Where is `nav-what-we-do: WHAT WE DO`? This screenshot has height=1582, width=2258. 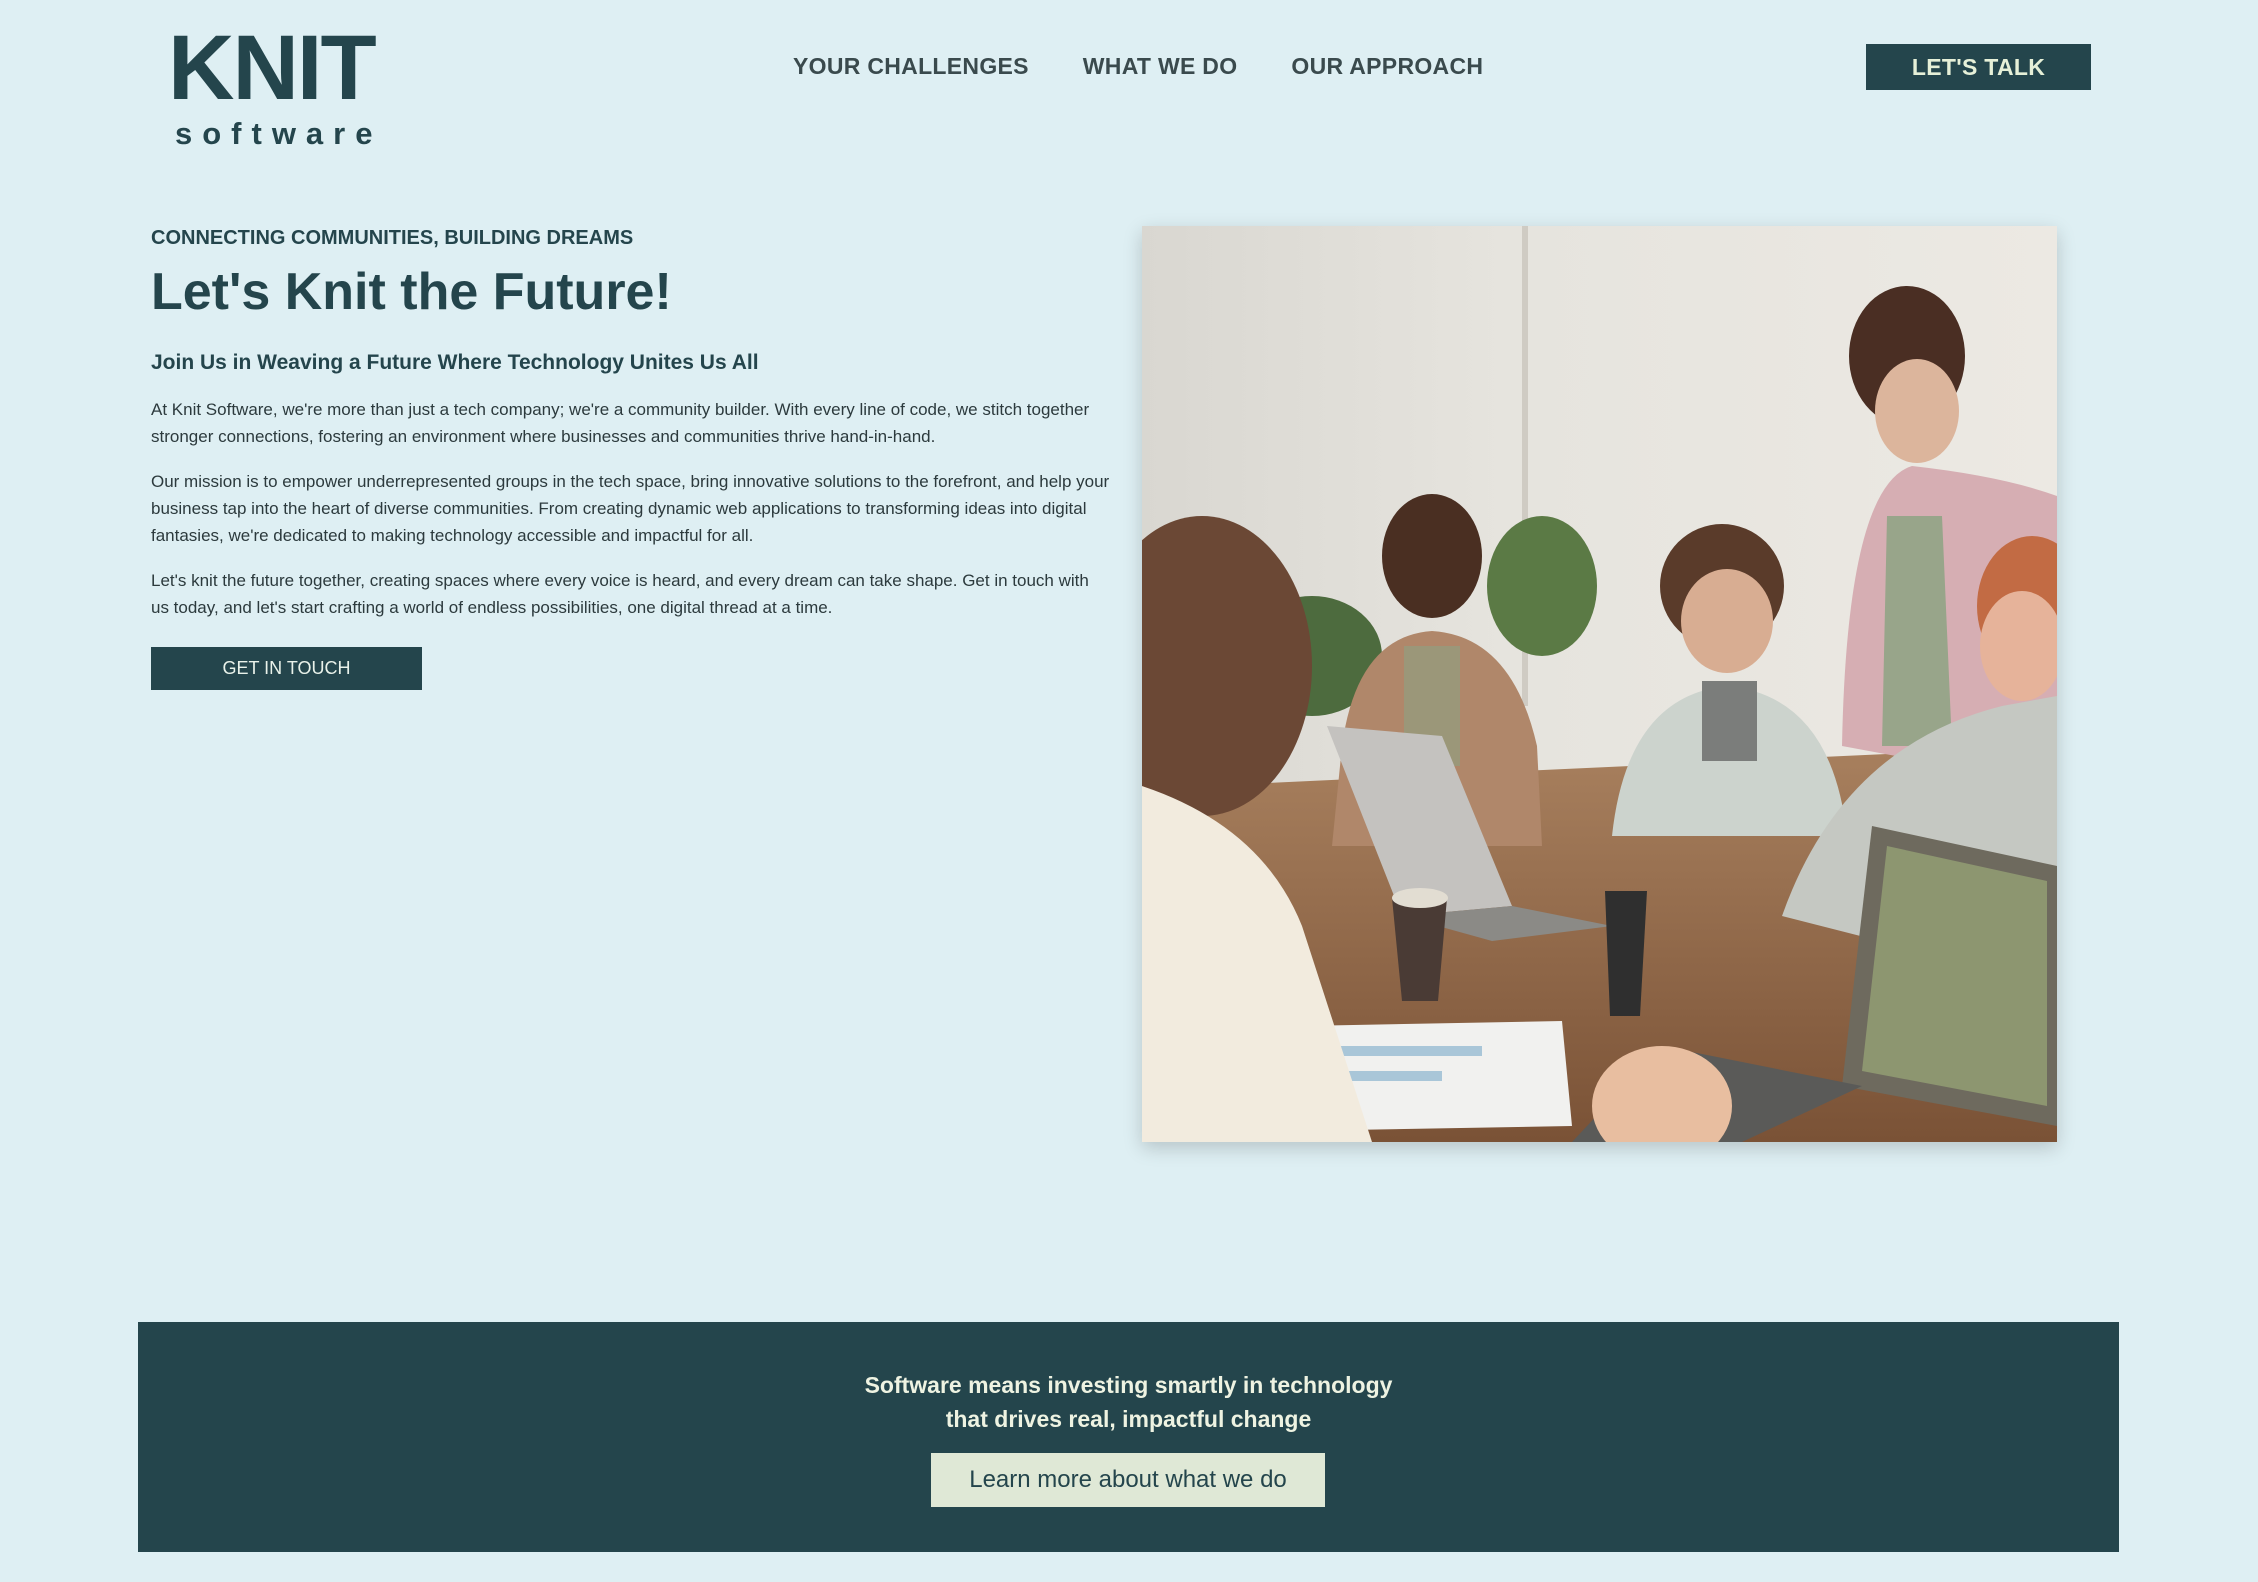
nav-what-we-do: WHAT WE DO is located at coordinates (1160, 66).